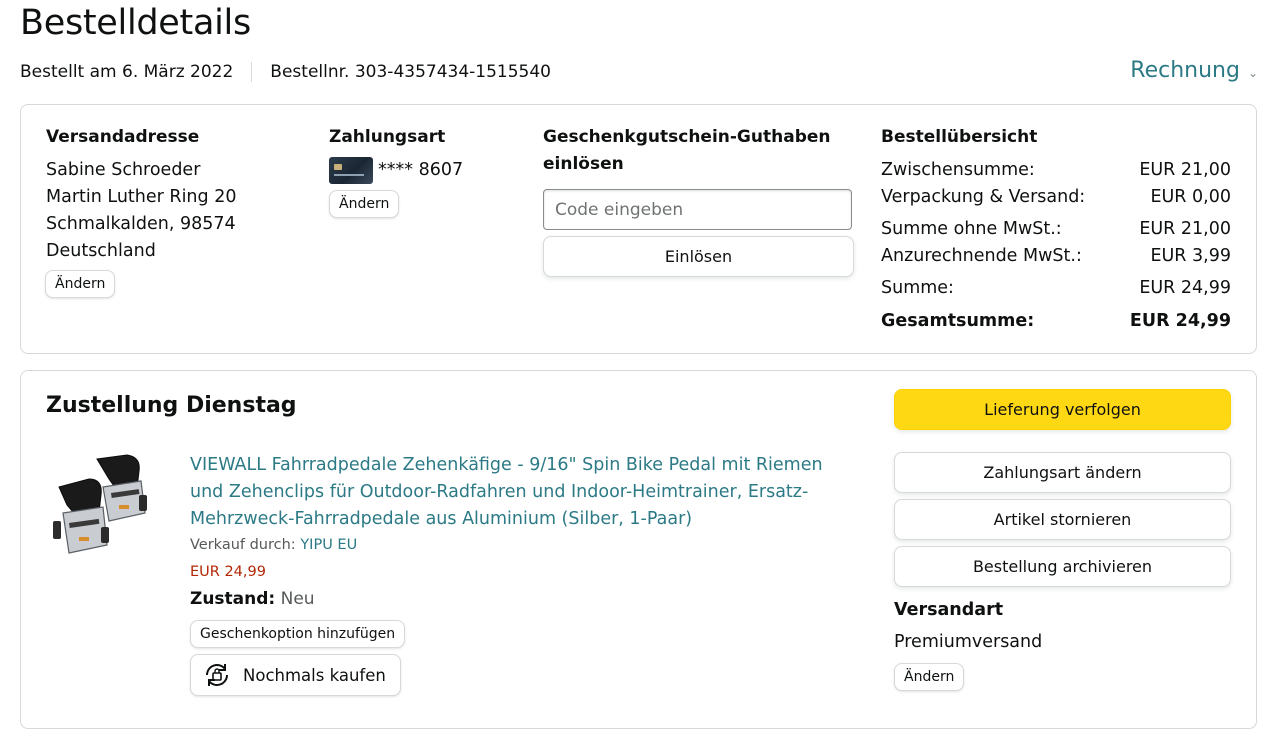 The width and height of the screenshot is (1280, 749). Describe the element at coordinates (135, 23) in the screenshot. I see `page-title: Bestelldetails` at that location.